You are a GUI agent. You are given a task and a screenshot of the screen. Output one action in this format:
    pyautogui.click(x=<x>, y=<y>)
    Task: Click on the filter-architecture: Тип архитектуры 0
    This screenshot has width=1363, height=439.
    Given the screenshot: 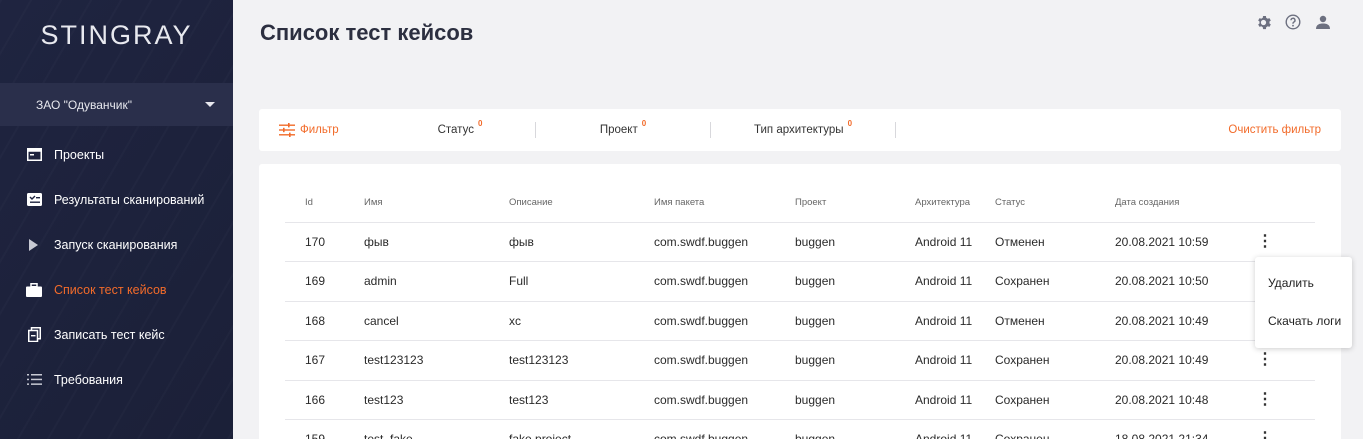 What is the action you would take?
    pyautogui.click(x=803, y=128)
    